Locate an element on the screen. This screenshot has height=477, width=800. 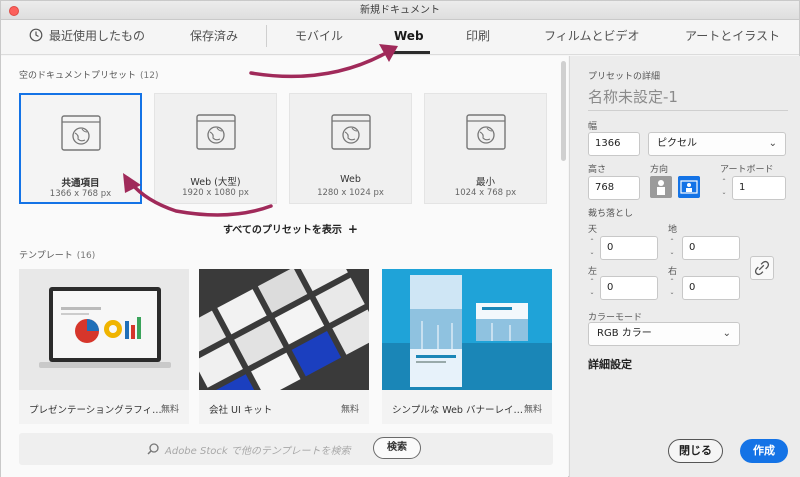
height-input: 768 is located at coordinates (614, 188).